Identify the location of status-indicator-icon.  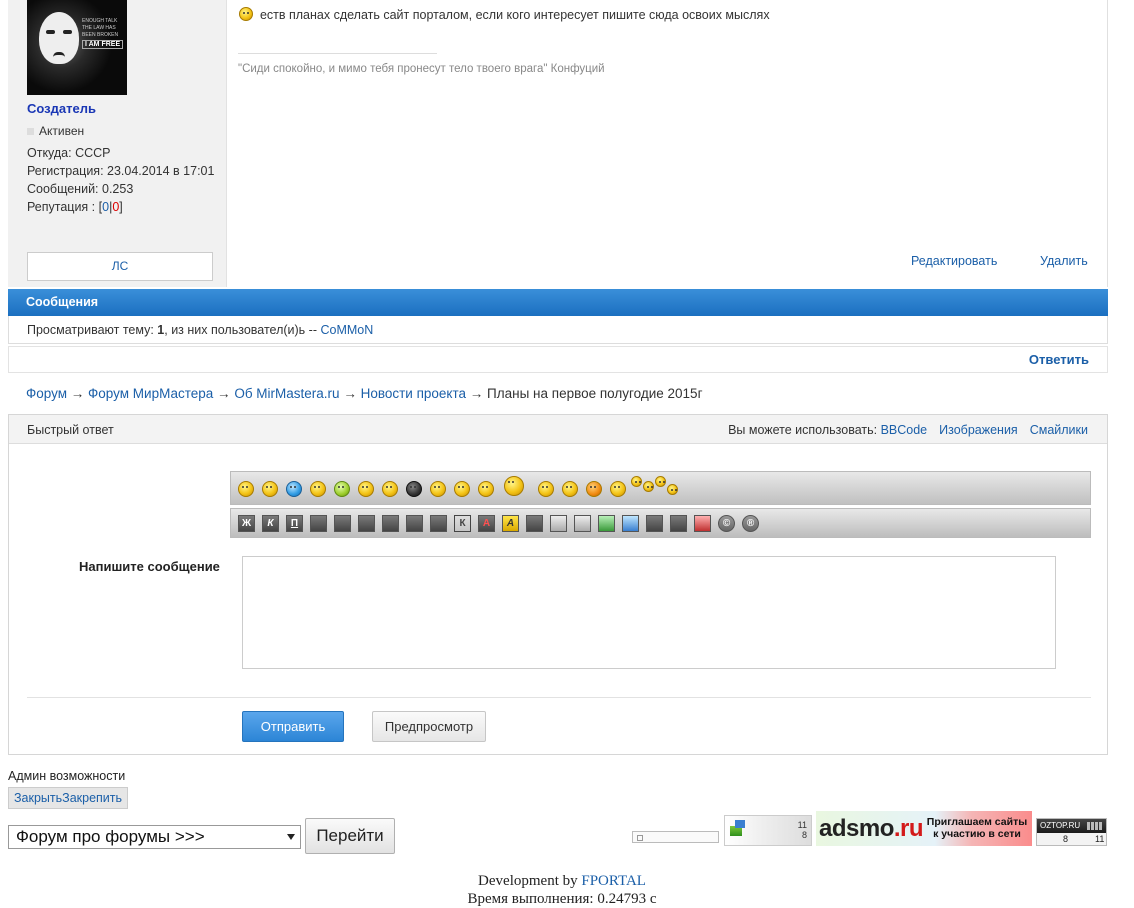
(30, 131).